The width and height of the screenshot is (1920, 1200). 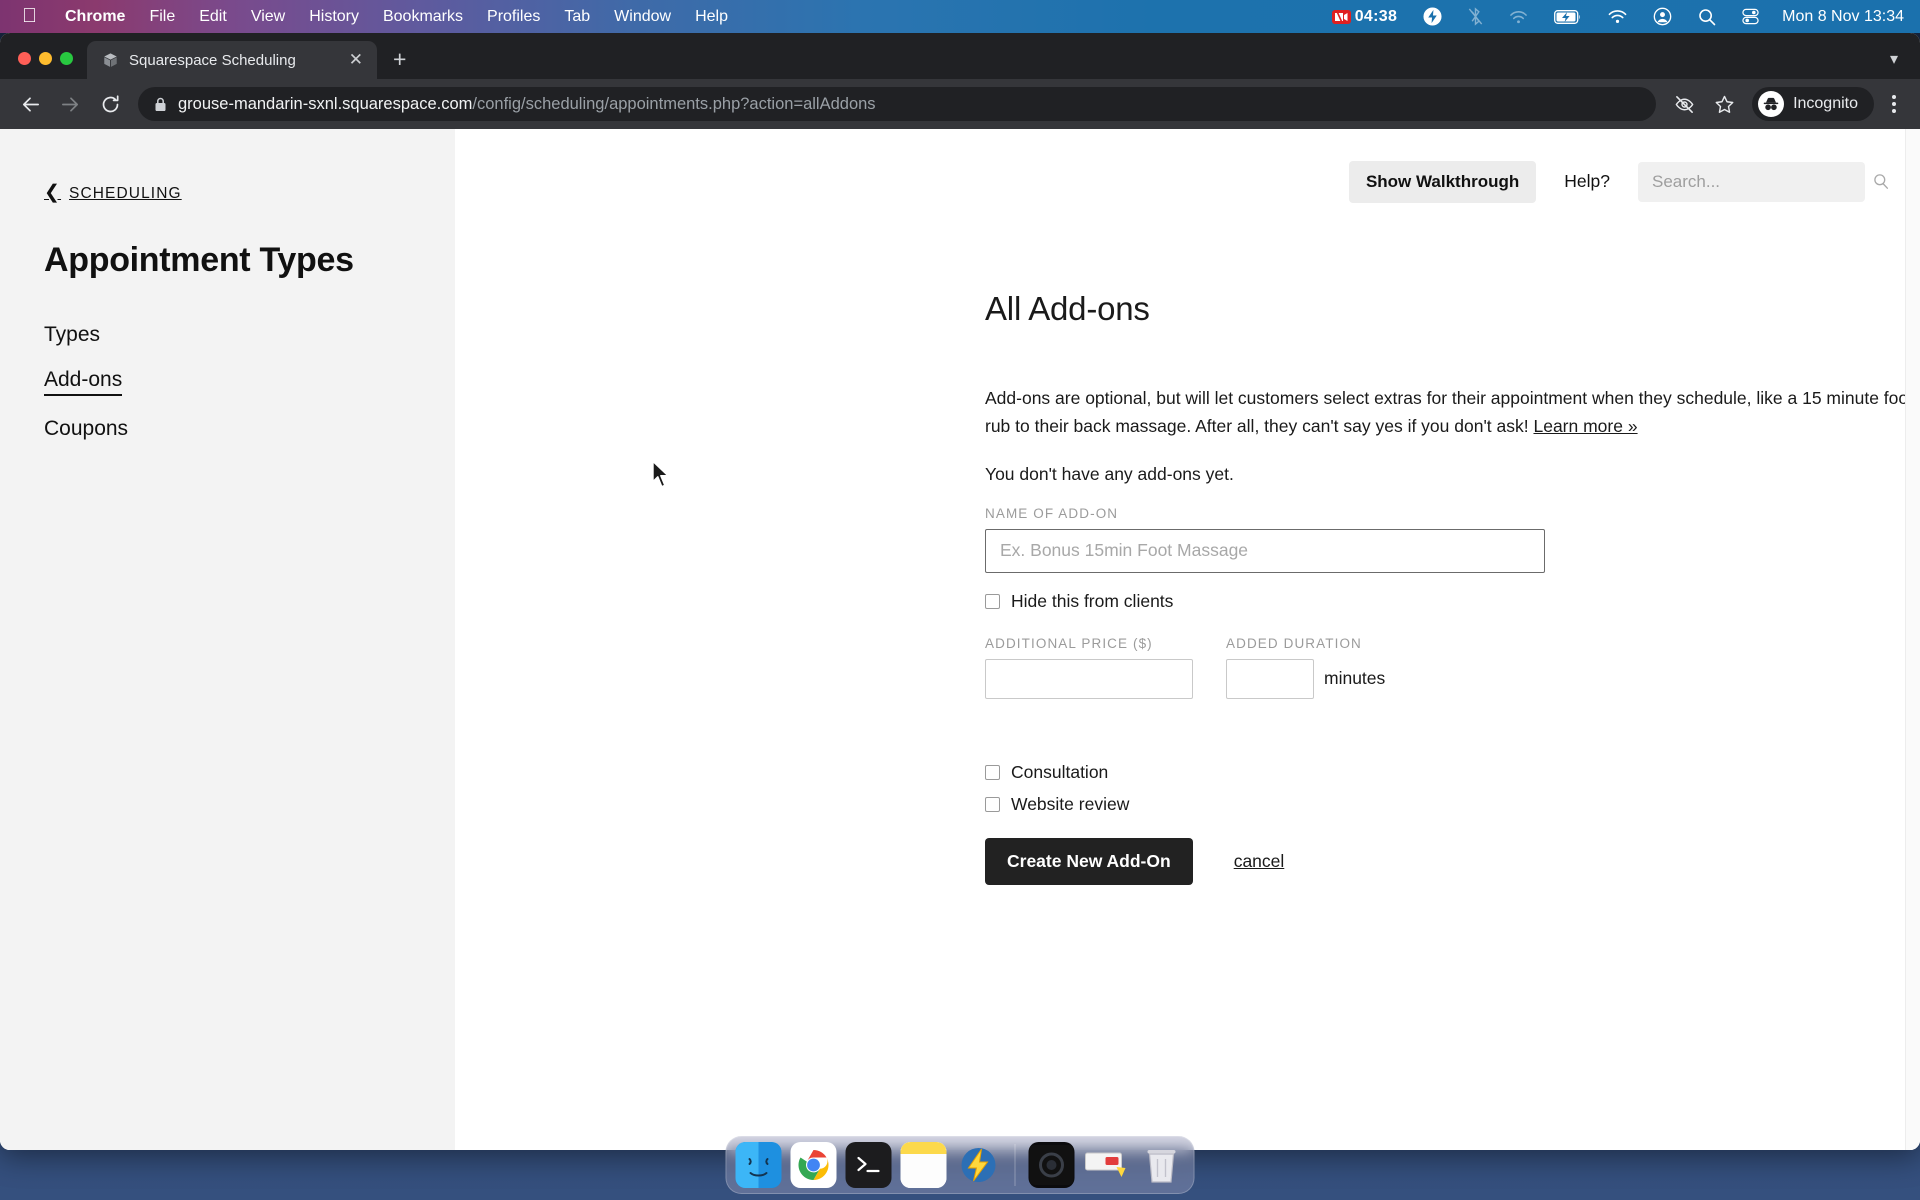 What do you see at coordinates (213, 17) in the screenshot?
I see `menu-item-edit: Edit` at bounding box center [213, 17].